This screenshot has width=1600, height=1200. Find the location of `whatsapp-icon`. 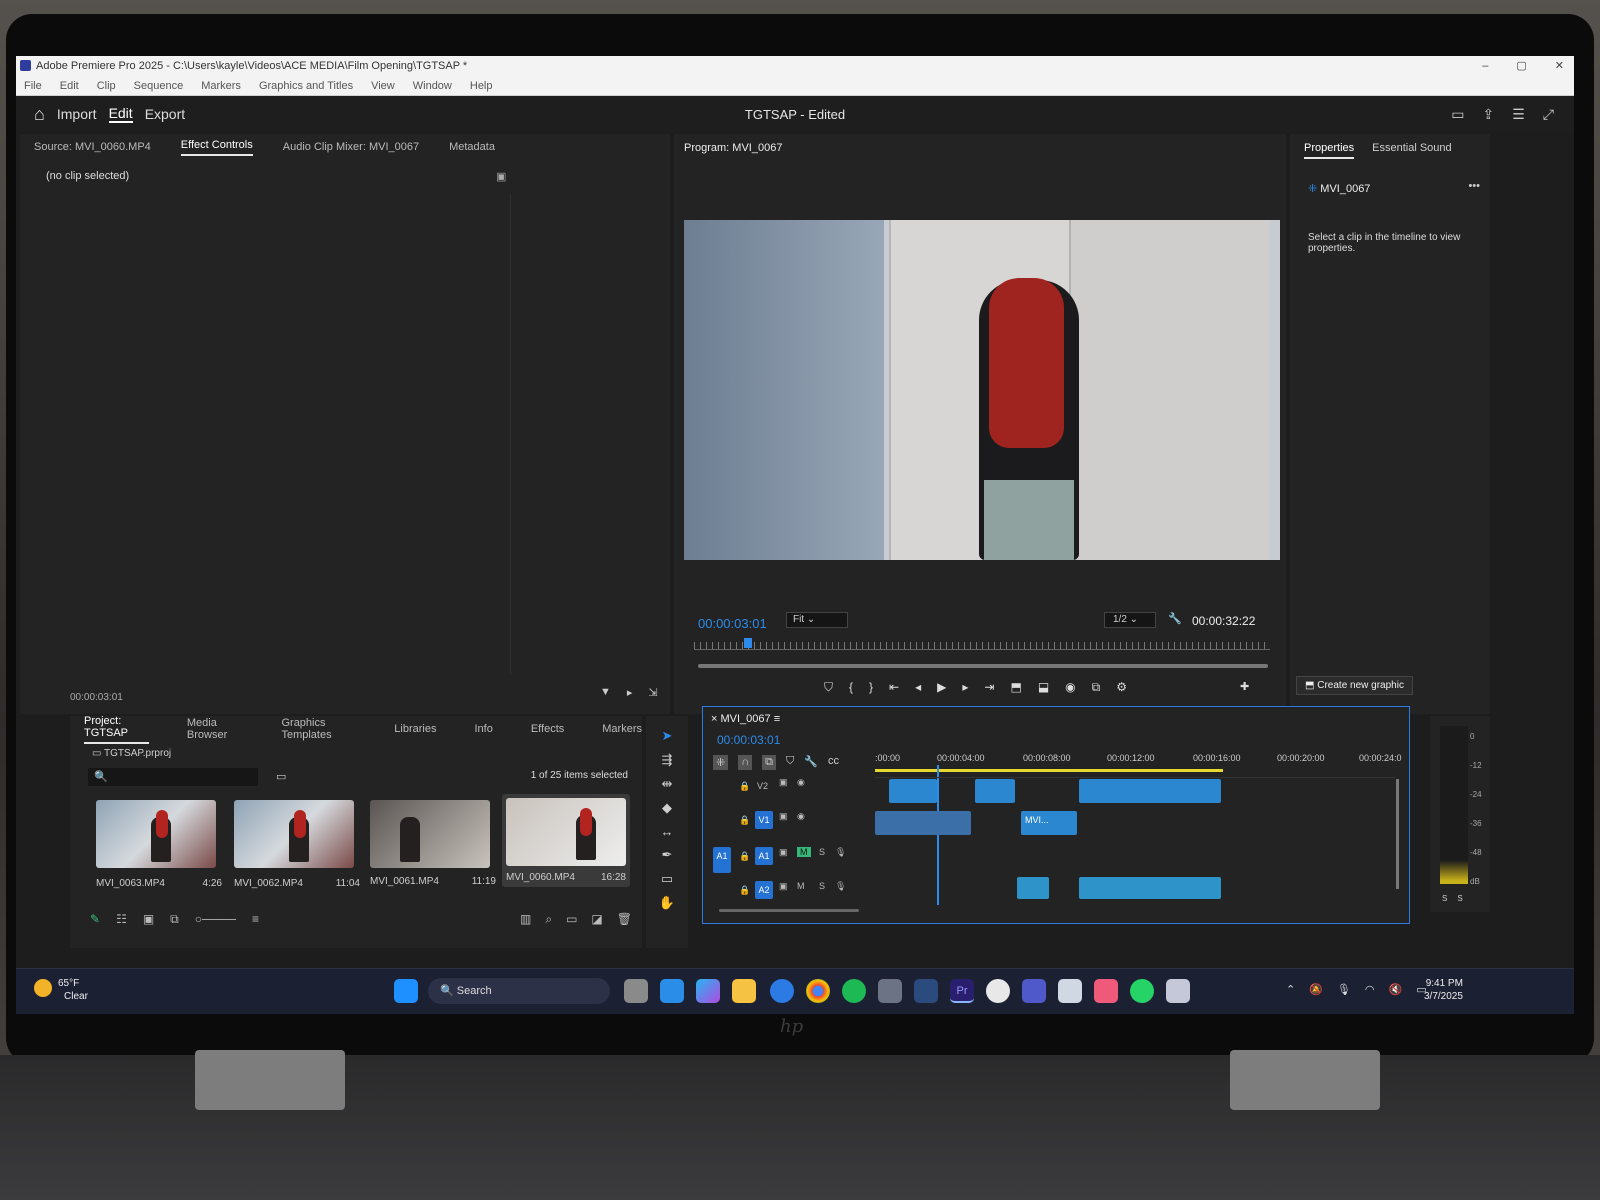

whatsapp-icon is located at coordinates (1142, 991).